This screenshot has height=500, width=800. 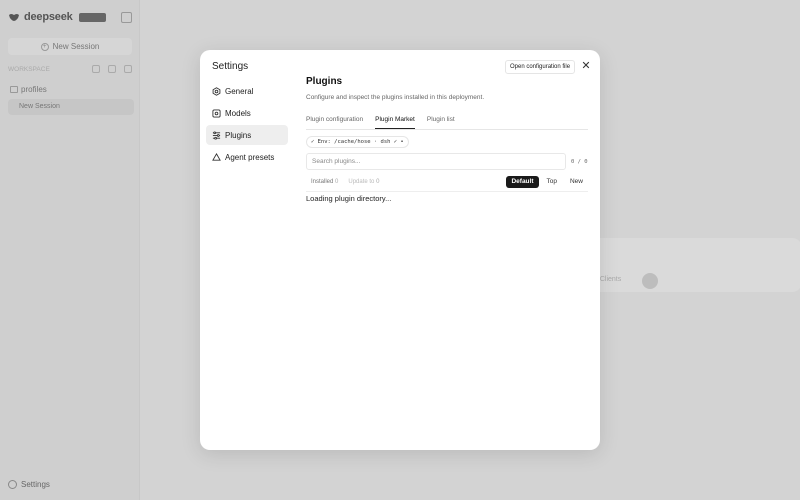 What do you see at coordinates (34, 89) in the screenshot?
I see `project-name: profiles` at bounding box center [34, 89].